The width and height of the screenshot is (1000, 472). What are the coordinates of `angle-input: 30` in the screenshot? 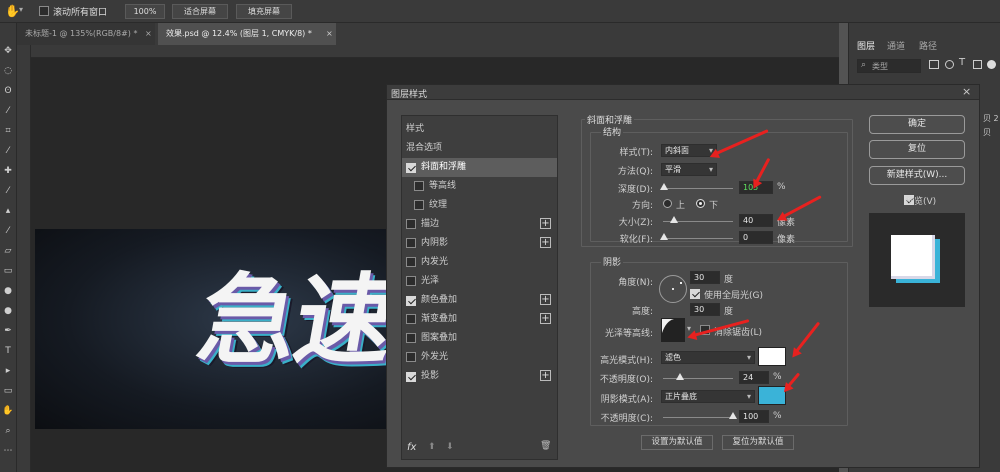 It's located at (705, 277).